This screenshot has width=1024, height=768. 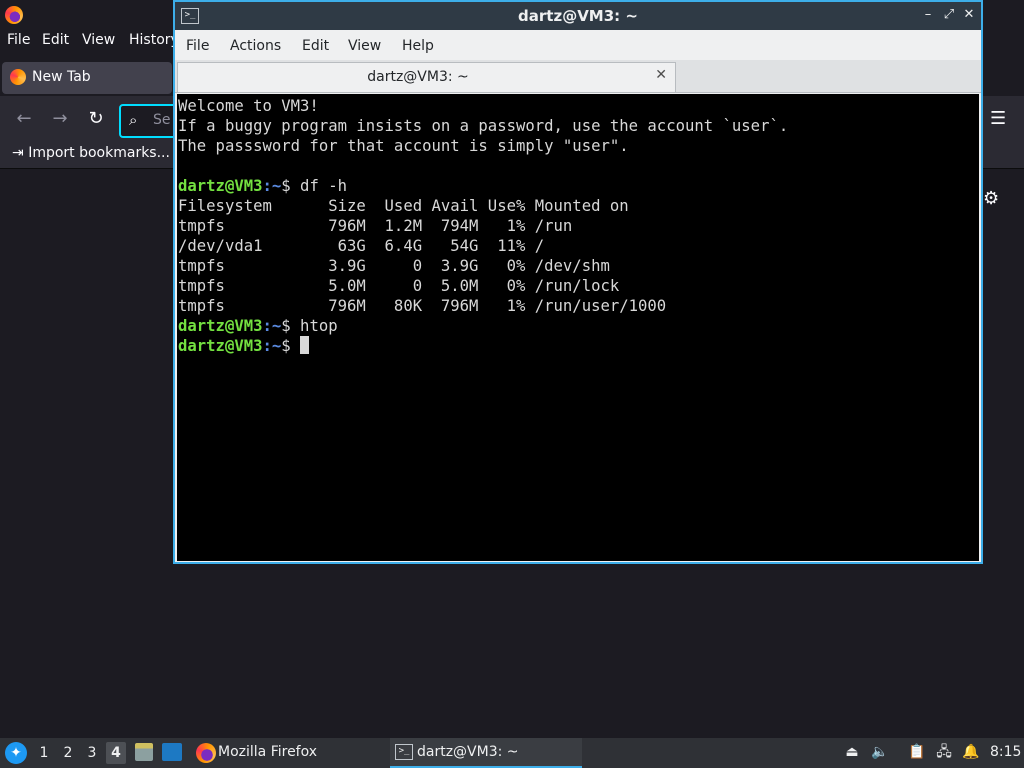 I want to click on reload-icon: ↻, so click(x=96, y=119).